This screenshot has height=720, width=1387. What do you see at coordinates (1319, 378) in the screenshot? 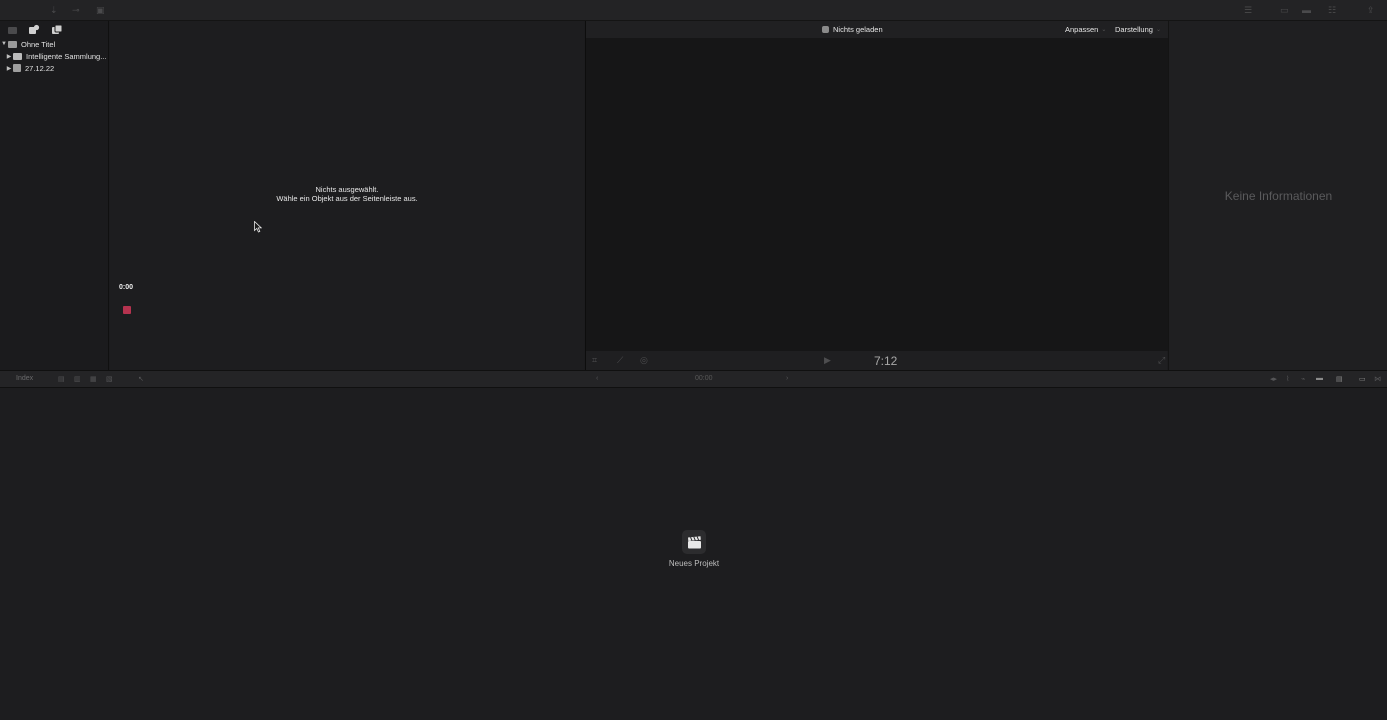
I see `solo-icon: ▬` at bounding box center [1319, 378].